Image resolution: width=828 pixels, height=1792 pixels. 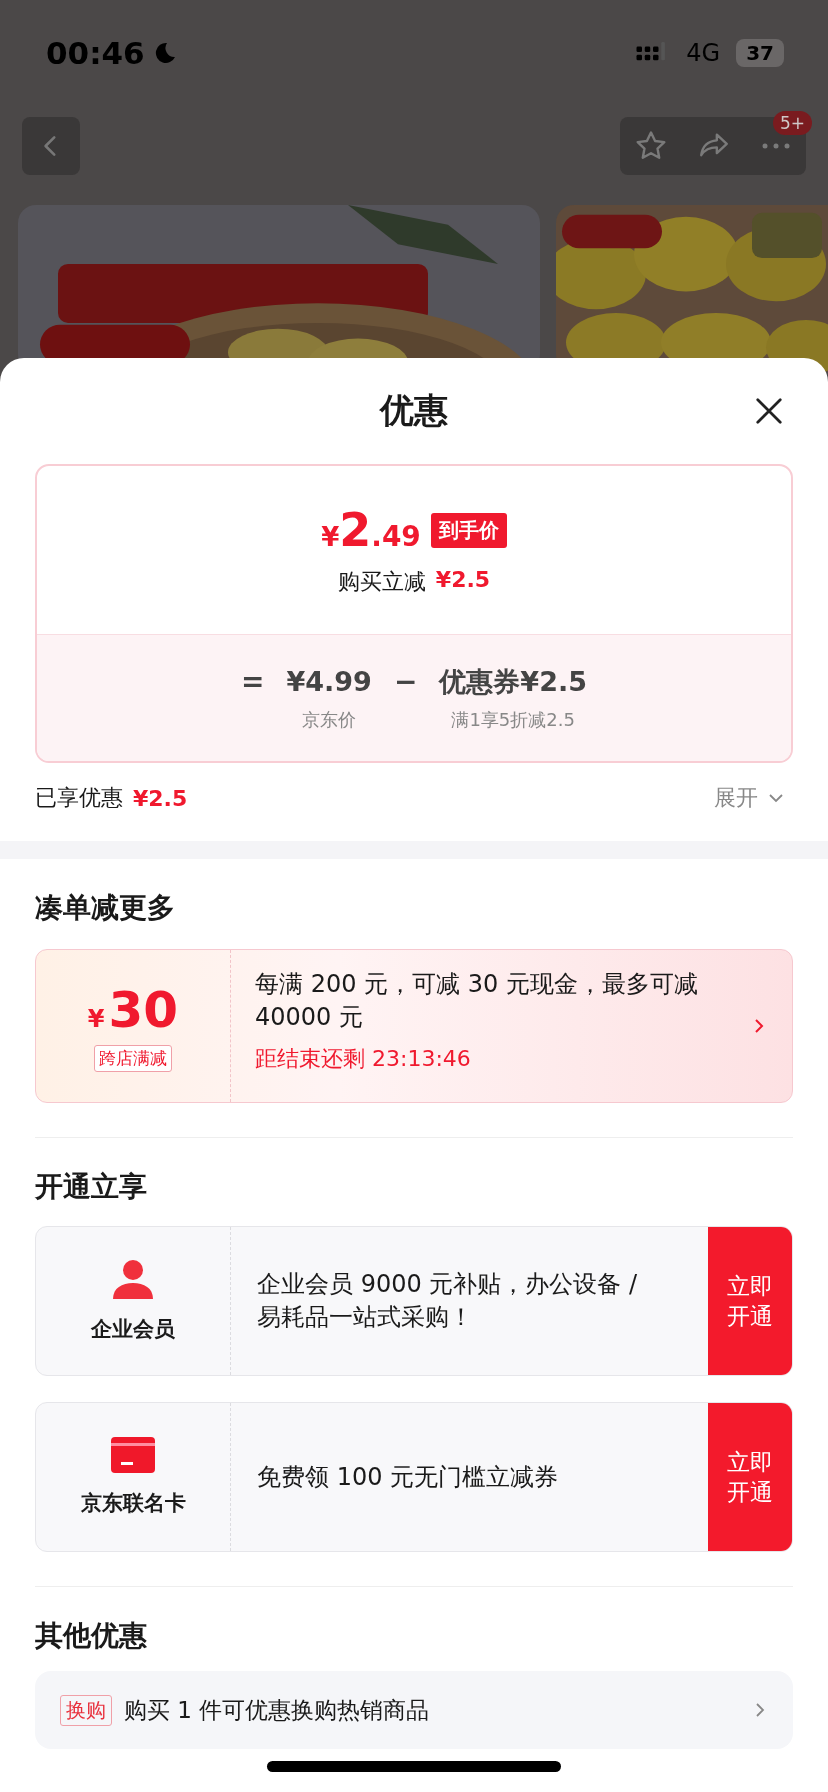 What do you see at coordinates (133, 1329) in the screenshot?
I see `offer-name: 企业会员` at bounding box center [133, 1329].